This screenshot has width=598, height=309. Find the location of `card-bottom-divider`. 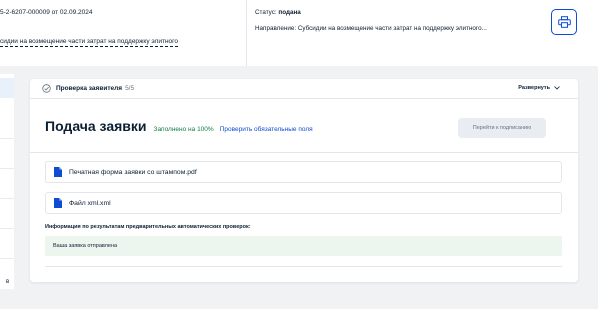

card-bottom-divider is located at coordinates (303, 266).